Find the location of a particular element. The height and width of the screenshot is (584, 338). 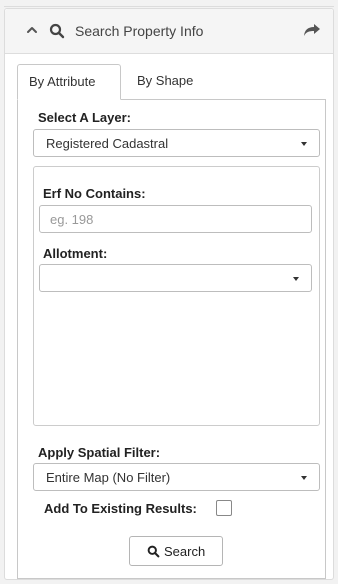

allotment-select is located at coordinates (175, 278).